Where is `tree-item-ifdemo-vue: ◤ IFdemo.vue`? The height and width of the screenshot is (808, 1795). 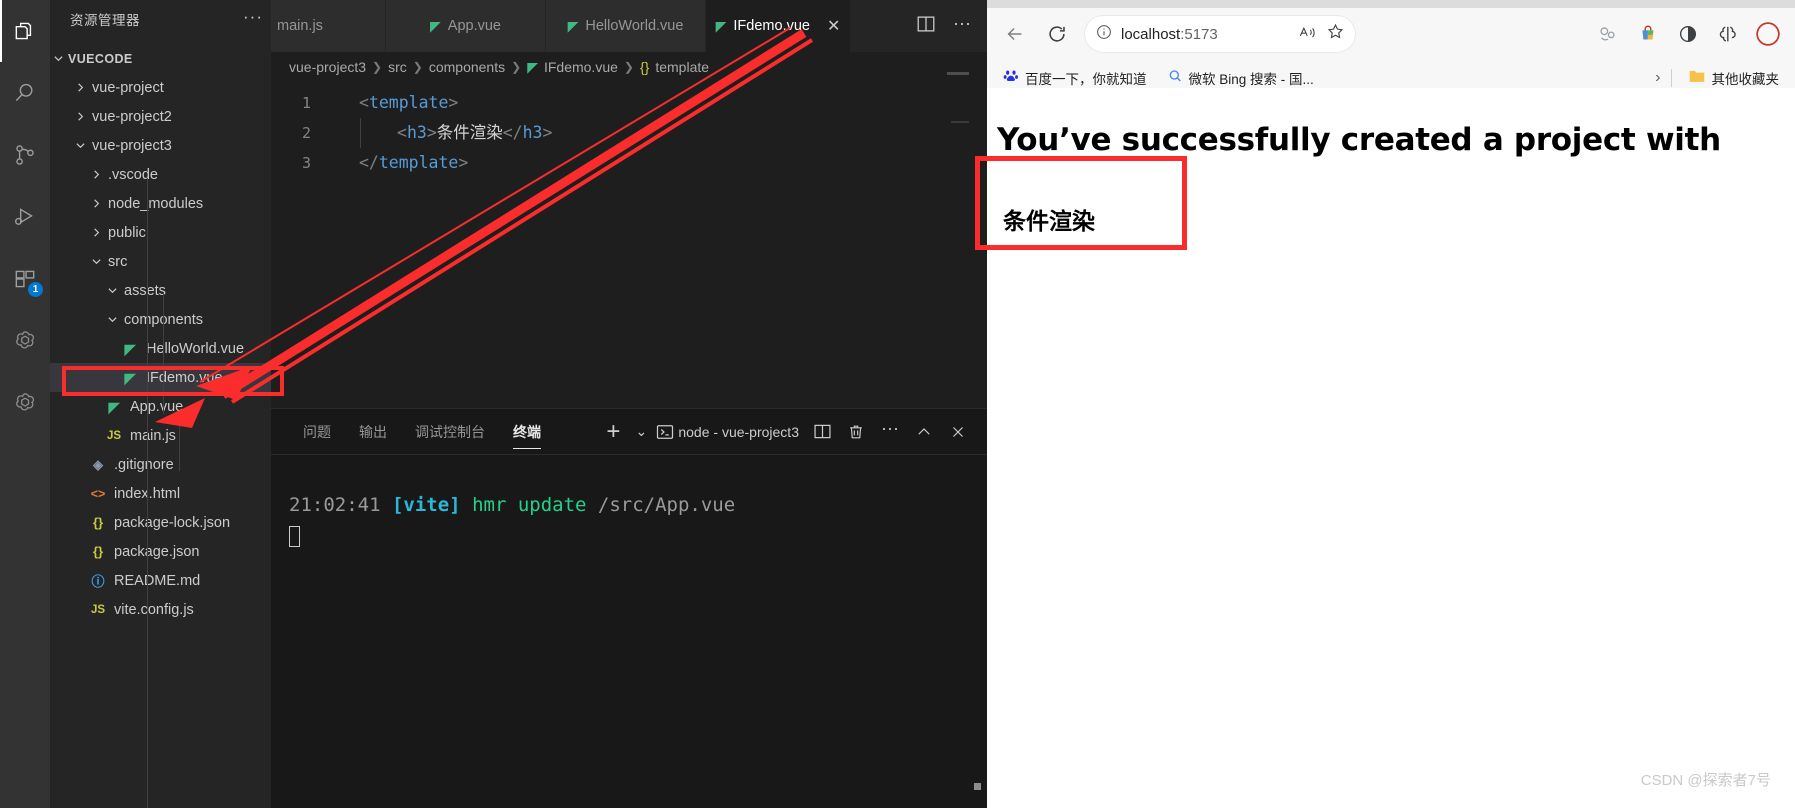 tree-item-ifdemo-vue: ◤ IFdemo.vue is located at coordinates (160, 377).